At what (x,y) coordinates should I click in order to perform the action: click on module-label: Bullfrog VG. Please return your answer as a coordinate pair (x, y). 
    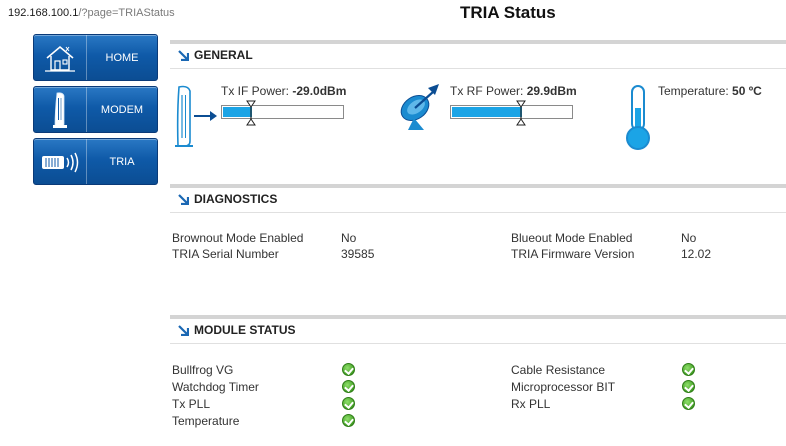
    Looking at the image, I should click on (203, 370).